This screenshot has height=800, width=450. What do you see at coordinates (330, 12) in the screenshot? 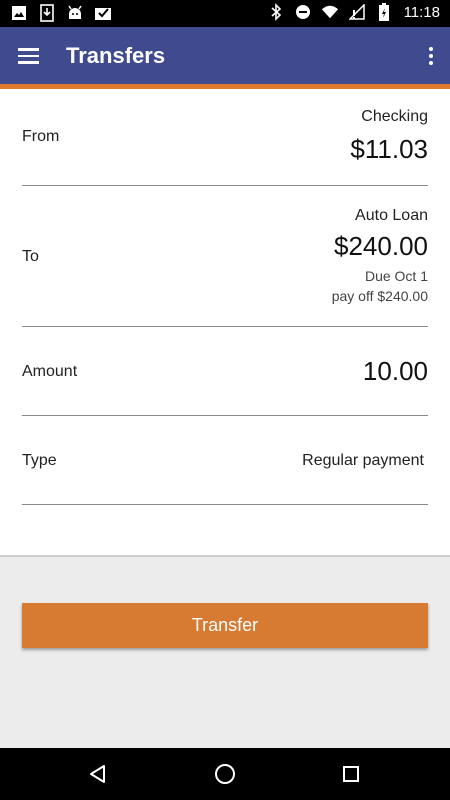
I see `wifi-icon` at bounding box center [330, 12].